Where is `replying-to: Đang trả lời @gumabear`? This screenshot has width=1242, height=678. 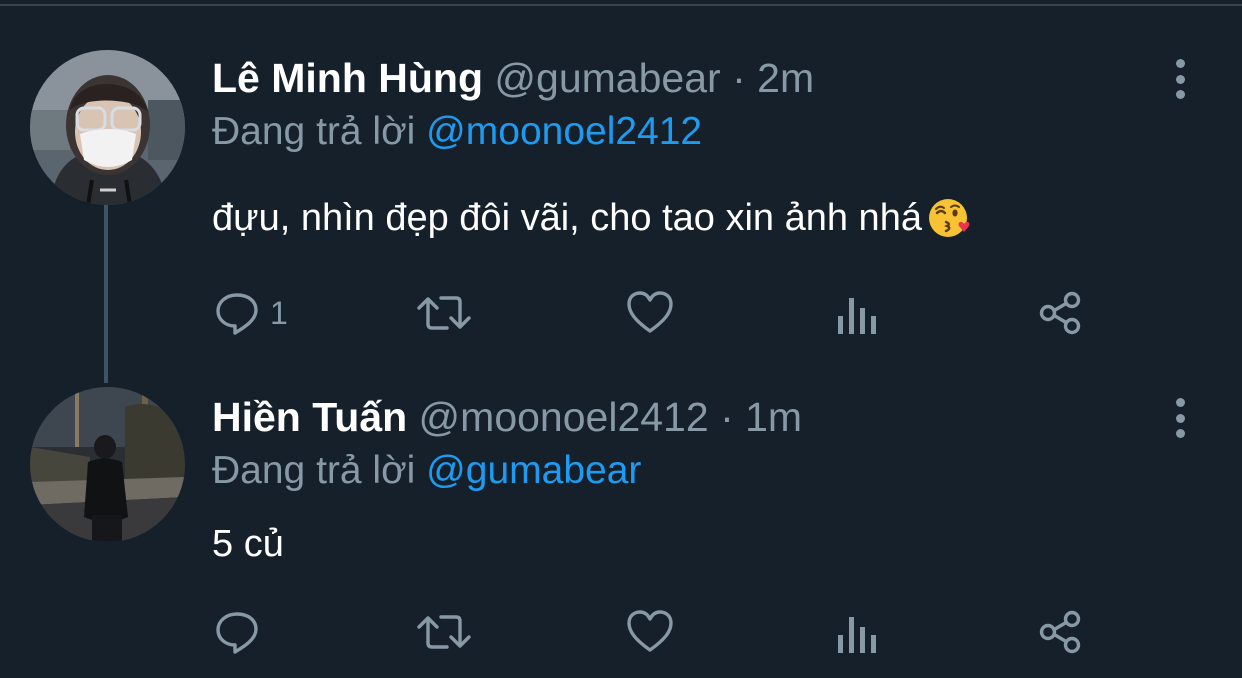 replying-to: Đang trả lời @gumabear is located at coordinates (426, 471).